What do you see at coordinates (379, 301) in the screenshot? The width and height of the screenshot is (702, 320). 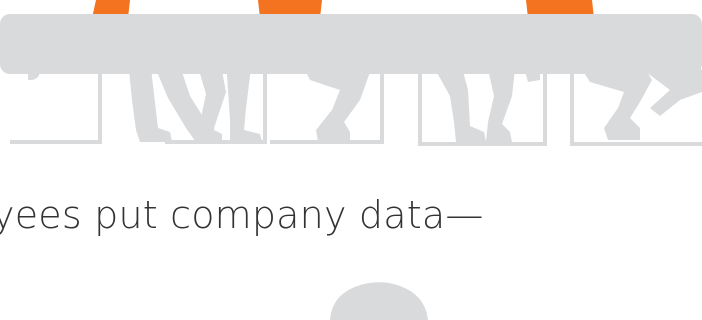 I see `person-head-silhouette` at bounding box center [379, 301].